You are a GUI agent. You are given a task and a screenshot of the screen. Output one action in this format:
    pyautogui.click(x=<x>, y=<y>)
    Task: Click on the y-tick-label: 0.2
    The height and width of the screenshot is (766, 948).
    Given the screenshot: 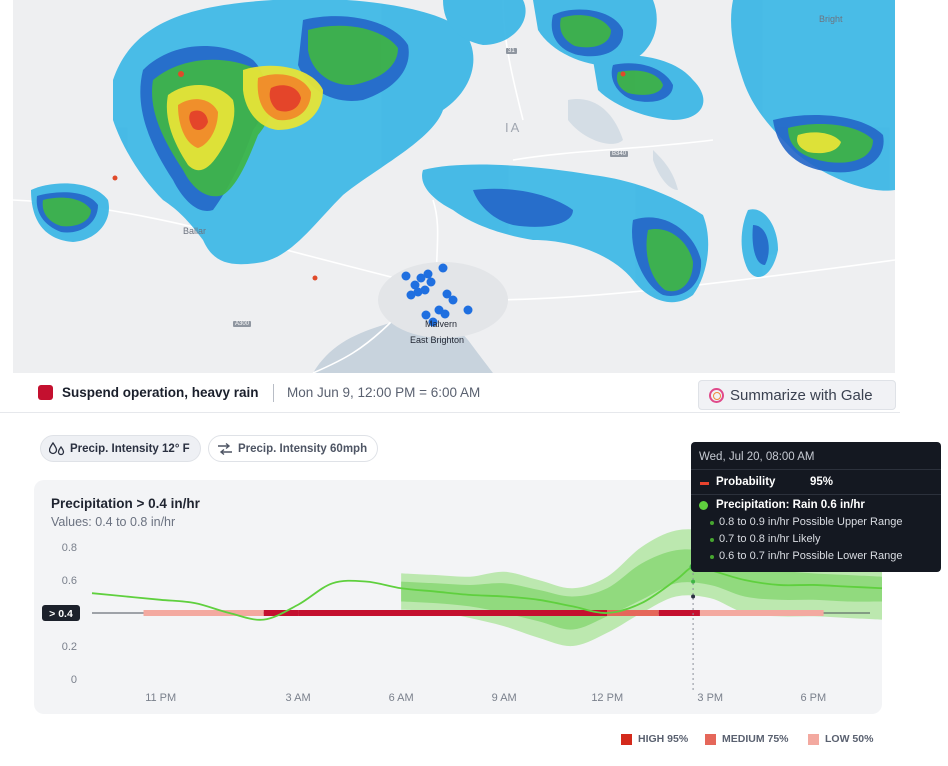 What is the action you would take?
    pyautogui.click(x=69, y=647)
    